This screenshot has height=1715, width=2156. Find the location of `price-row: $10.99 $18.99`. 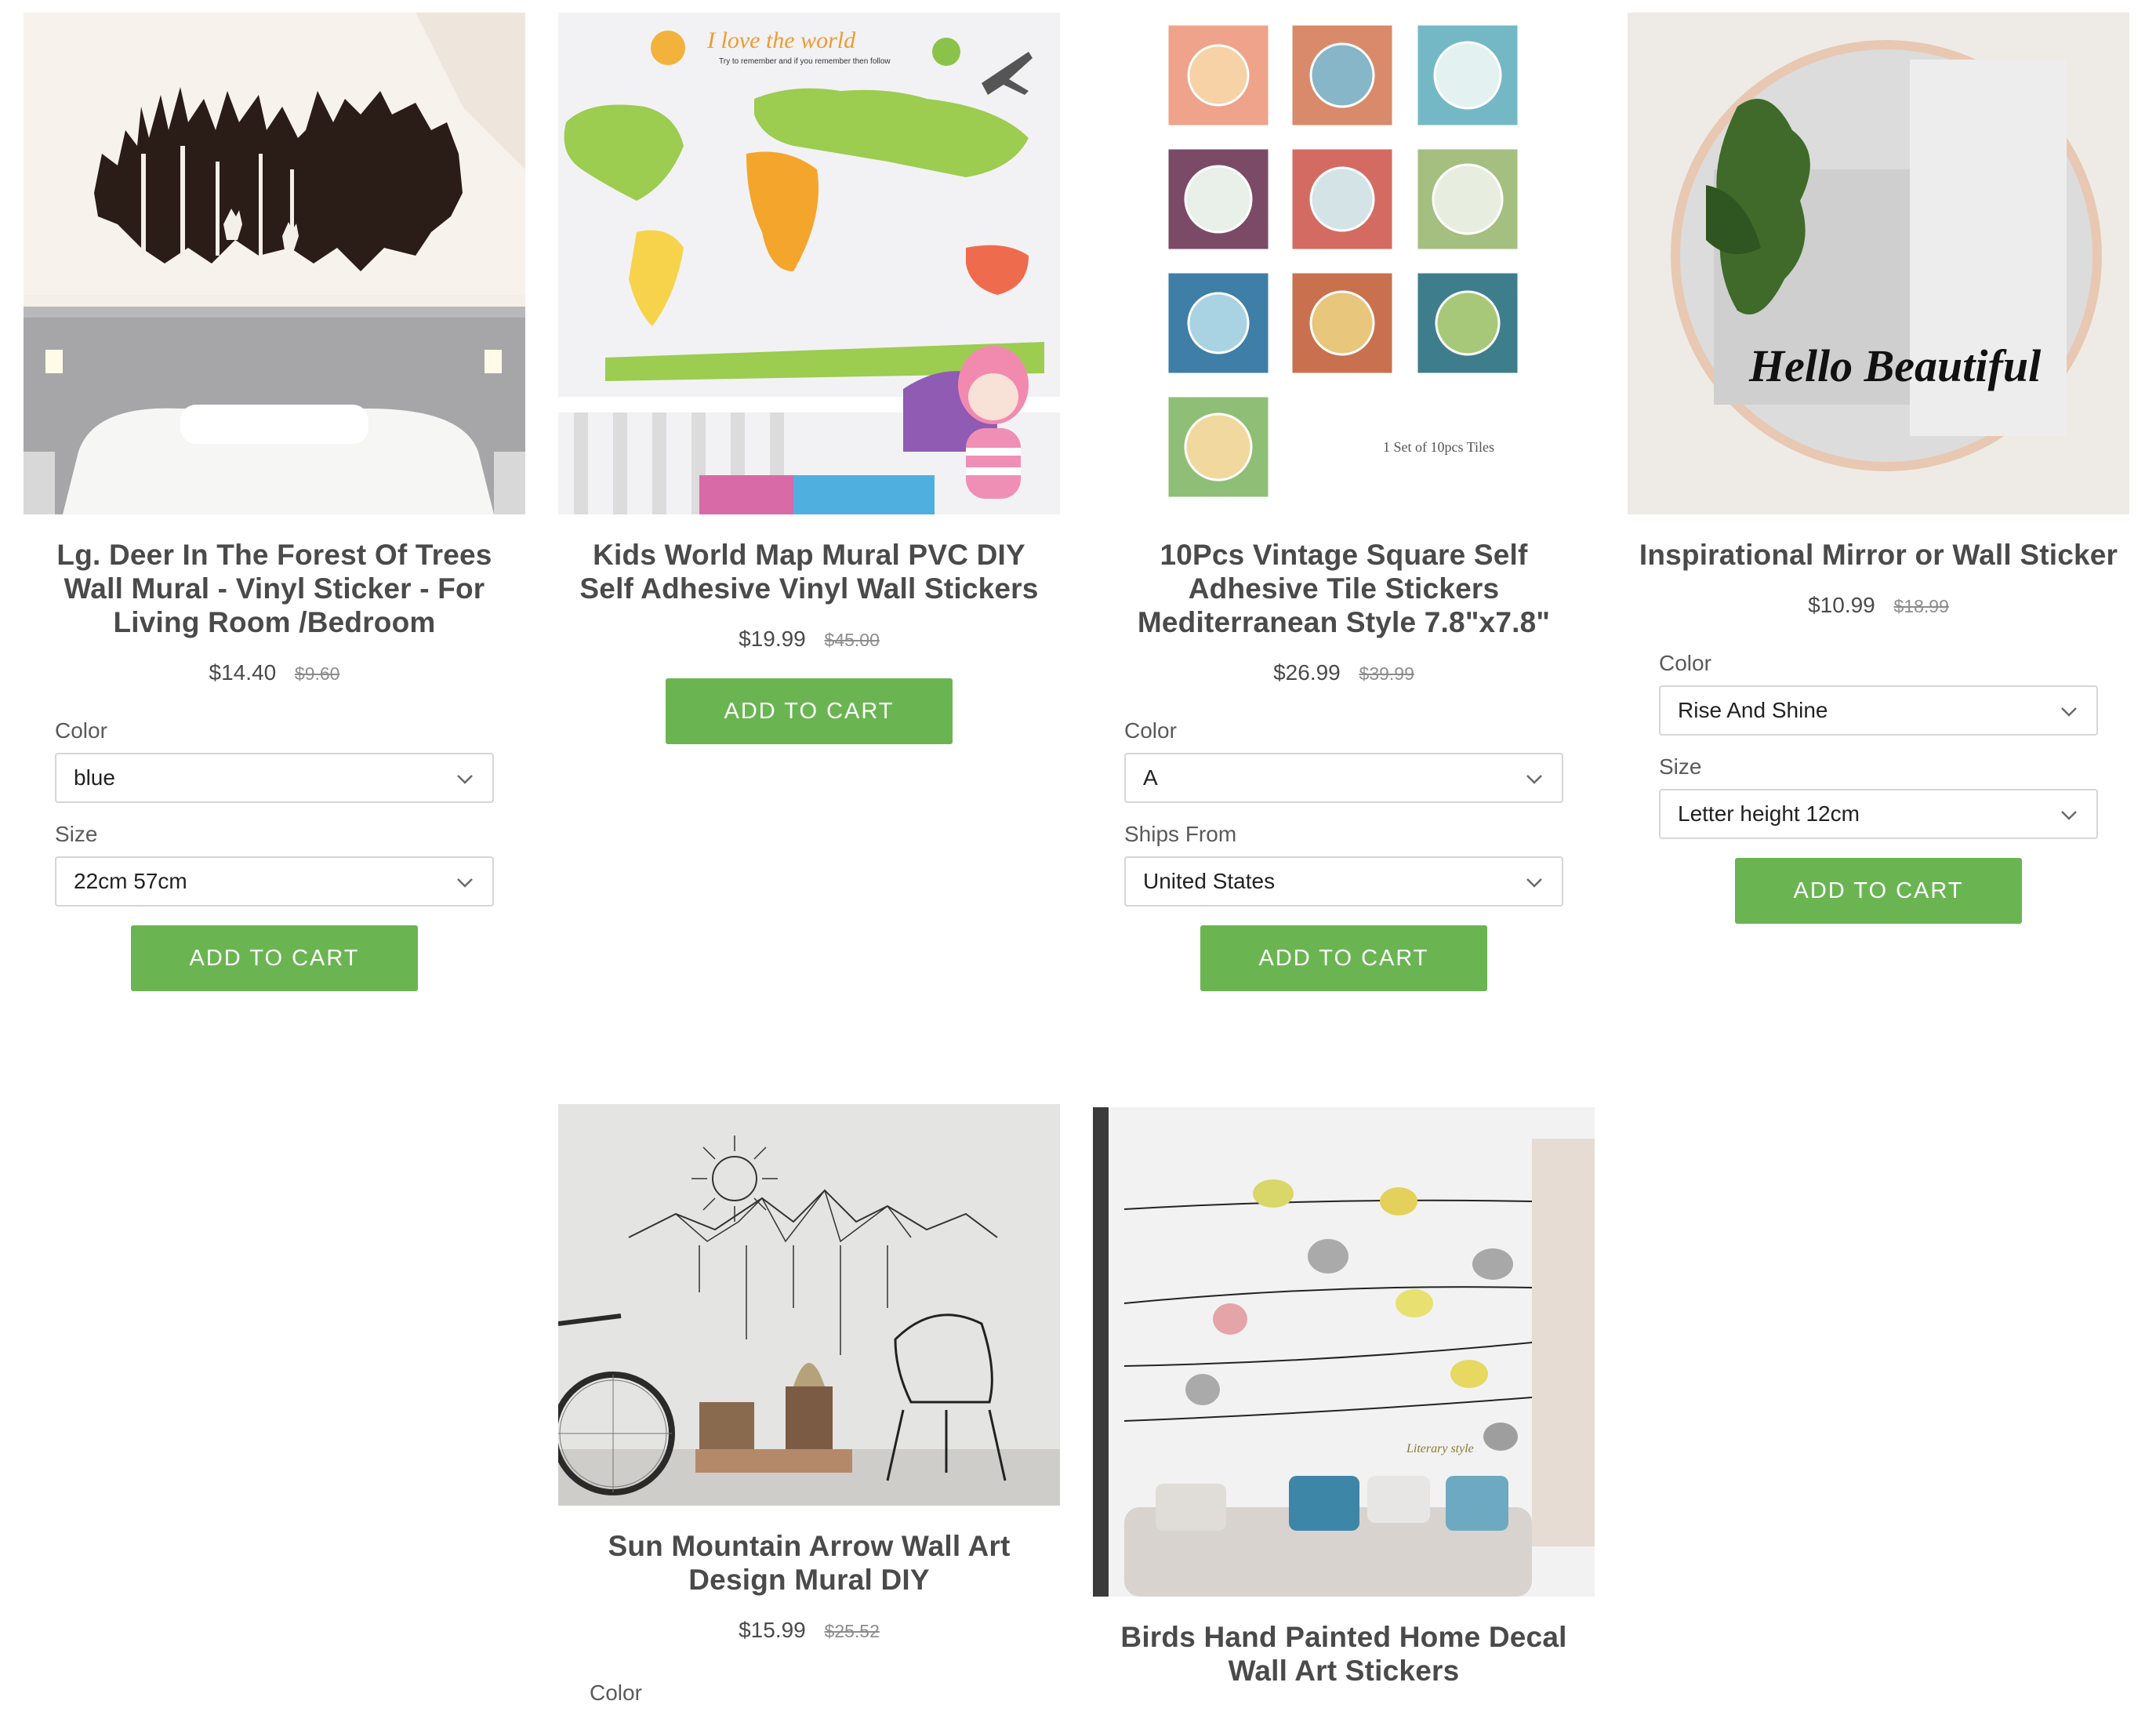

price-row: $10.99 $18.99 is located at coordinates (1878, 606).